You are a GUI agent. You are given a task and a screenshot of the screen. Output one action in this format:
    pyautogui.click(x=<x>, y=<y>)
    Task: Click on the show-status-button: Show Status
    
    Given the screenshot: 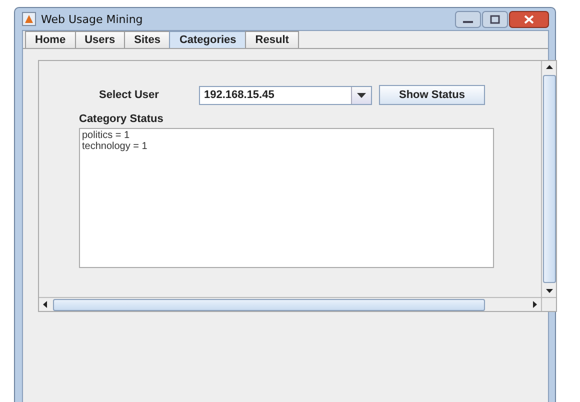 What is the action you would take?
    pyautogui.click(x=432, y=95)
    